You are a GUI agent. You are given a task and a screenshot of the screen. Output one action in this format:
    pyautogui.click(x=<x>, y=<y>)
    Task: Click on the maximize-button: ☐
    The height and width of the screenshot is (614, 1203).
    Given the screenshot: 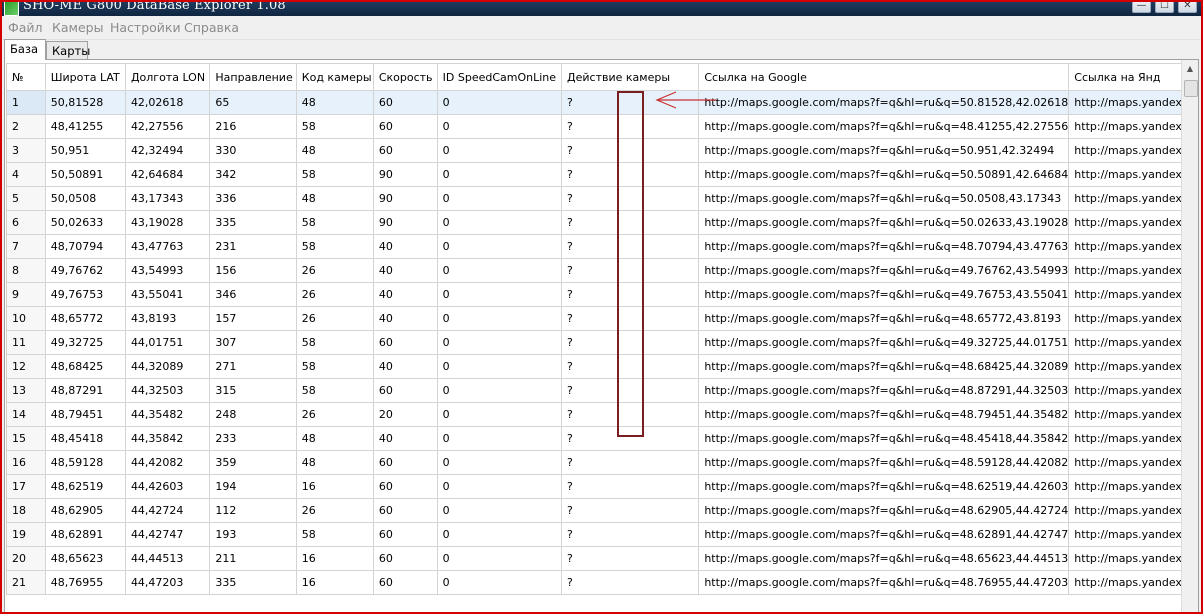 What is the action you would take?
    pyautogui.click(x=1164, y=7)
    